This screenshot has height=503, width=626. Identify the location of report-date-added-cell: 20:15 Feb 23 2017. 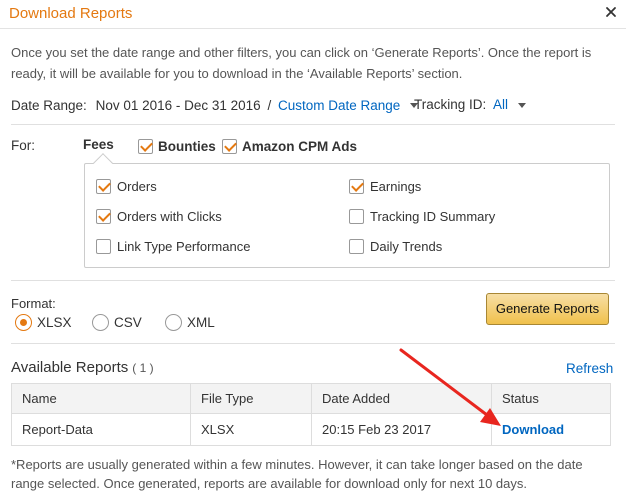
(401, 429).